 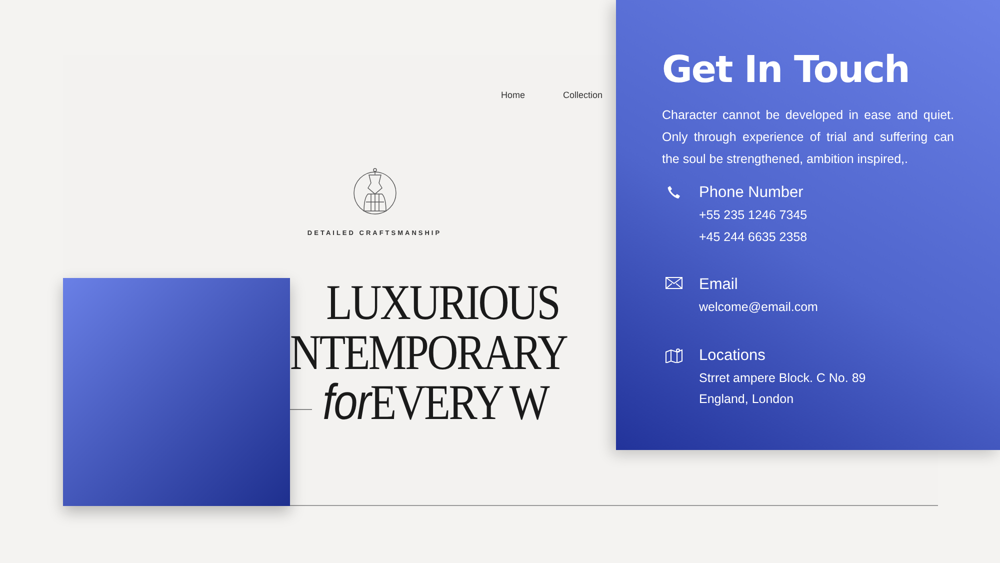 What do you see at coordinates (786, 70) in the screenshot?
I see `panel-title: Get In Touch` at bounding box center [786, 70].